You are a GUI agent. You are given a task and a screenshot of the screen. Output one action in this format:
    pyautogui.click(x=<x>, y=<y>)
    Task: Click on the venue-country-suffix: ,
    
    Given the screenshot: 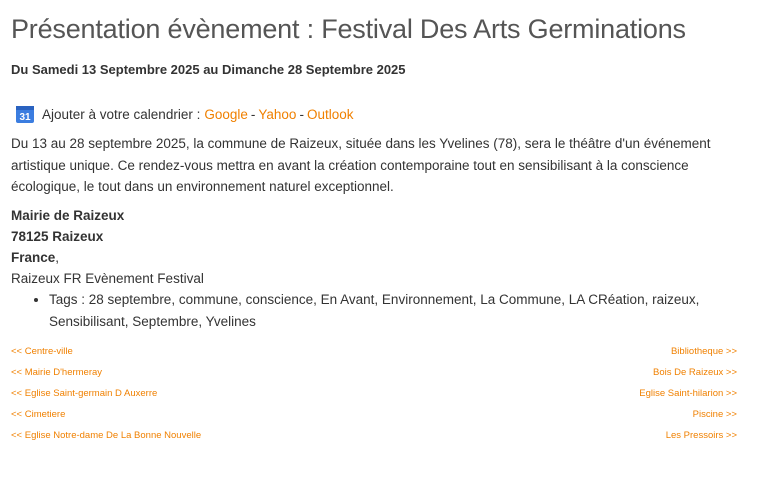 What is the action you would take?
    pyautogui.click(x=57, y=257)
    